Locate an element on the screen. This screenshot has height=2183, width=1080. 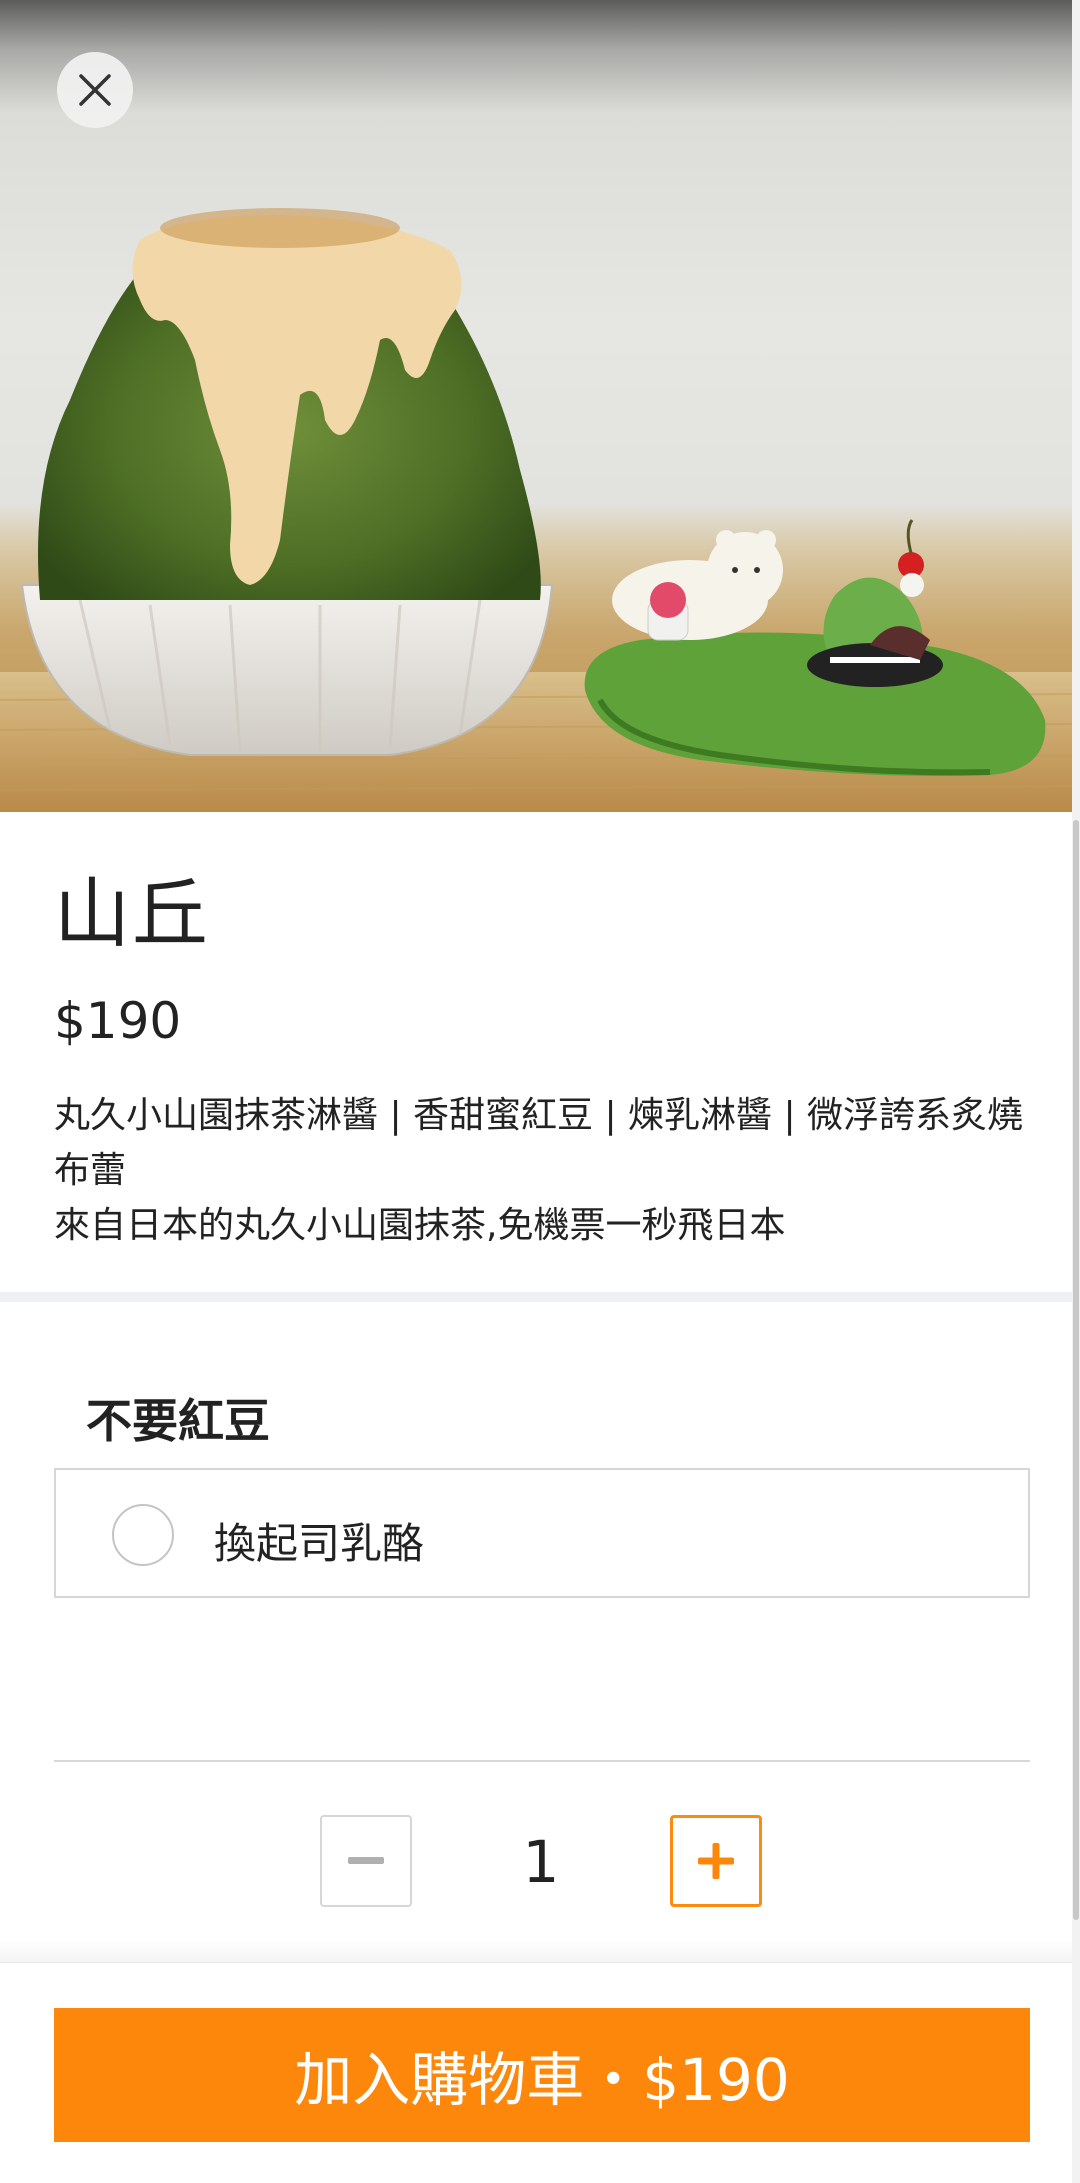
description-line-2: 來自日本的丸久小山園抹茶,免機票一秒飛日本 is located at coordinates (420, 1225).